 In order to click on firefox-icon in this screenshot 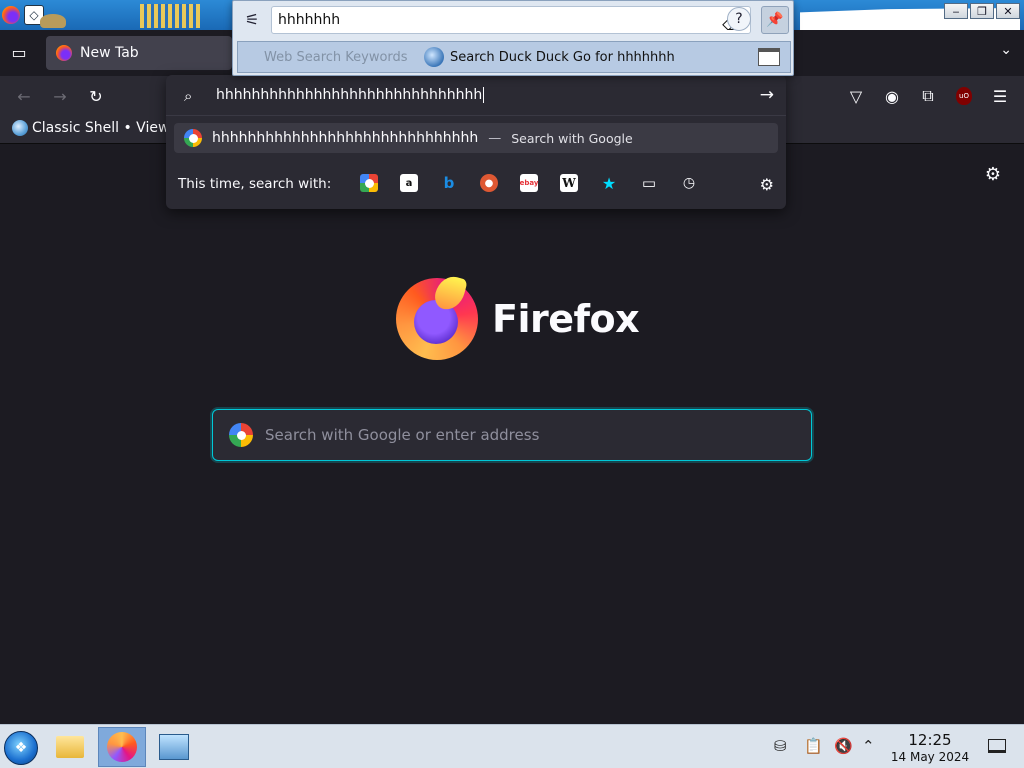, I will do `click(122, 747)`.